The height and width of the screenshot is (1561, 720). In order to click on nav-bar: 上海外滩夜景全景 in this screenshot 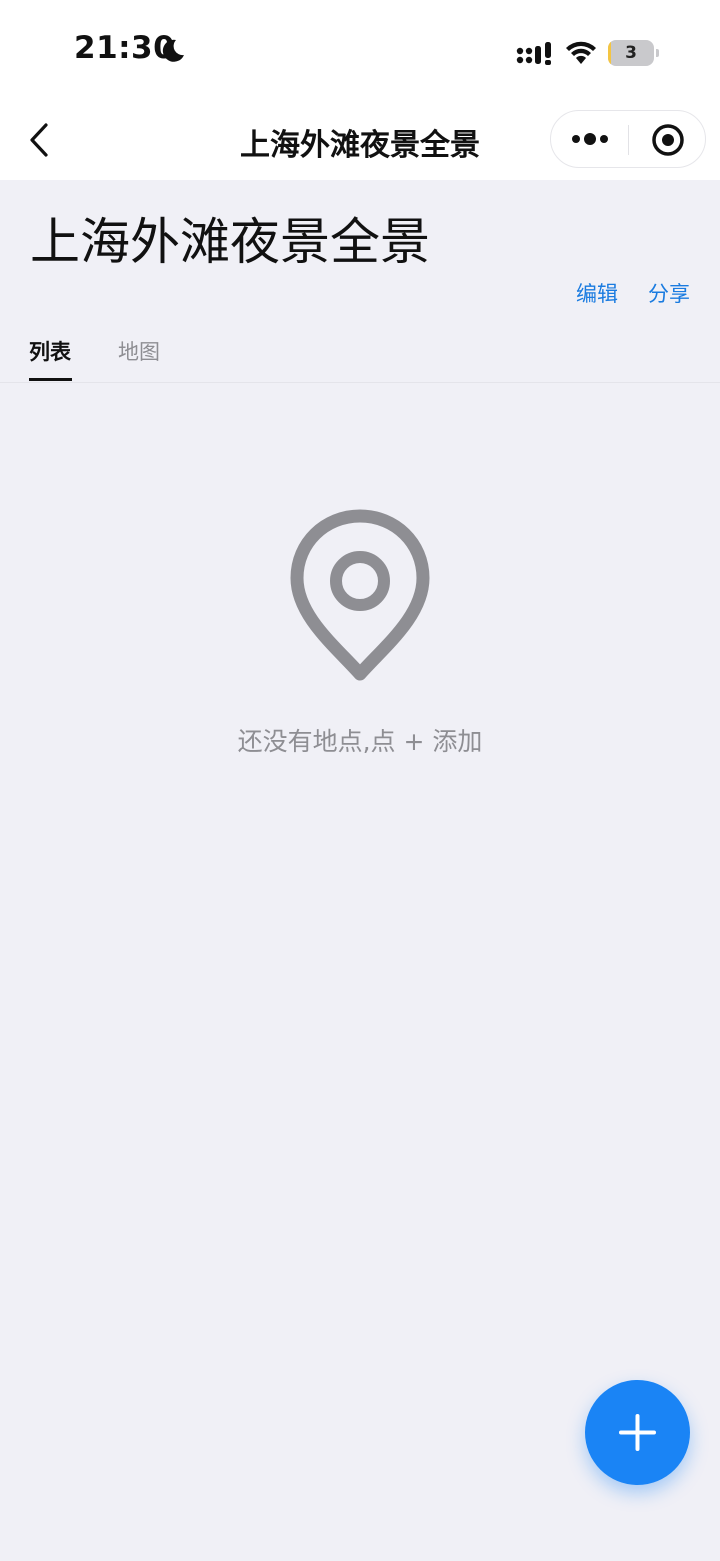, I will do `click(360, 140)`.